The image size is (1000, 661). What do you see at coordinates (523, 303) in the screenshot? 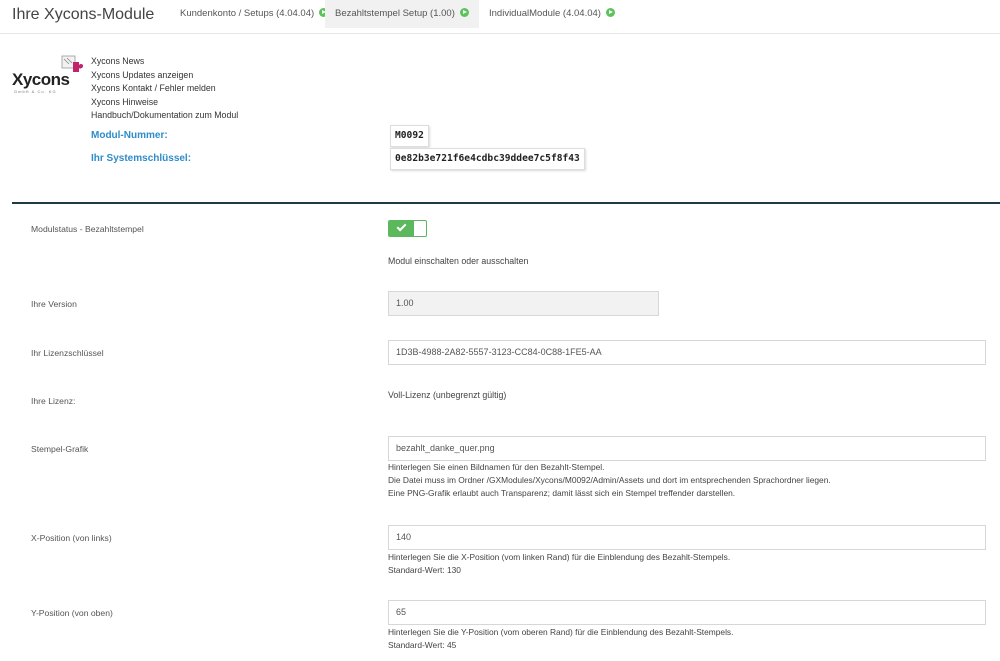
I see `version-field: 1.00` at bounding box center [523, 303].